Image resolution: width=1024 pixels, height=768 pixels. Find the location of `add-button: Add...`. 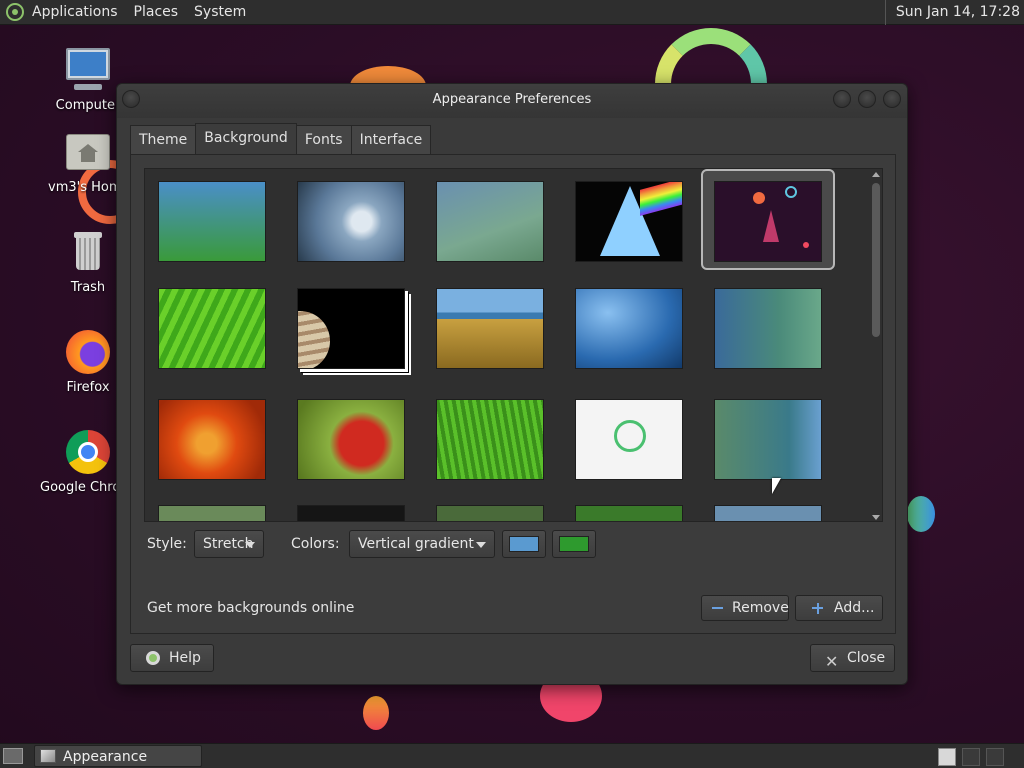

add-button: Add... is located at coordinates (839, 608).